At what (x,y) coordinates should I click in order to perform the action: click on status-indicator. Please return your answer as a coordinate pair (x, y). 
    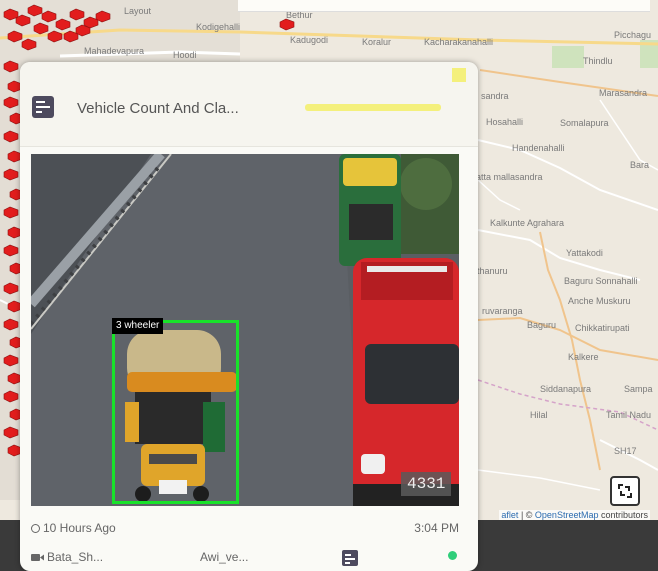
    Looking at the image, I should click on (452, 555).